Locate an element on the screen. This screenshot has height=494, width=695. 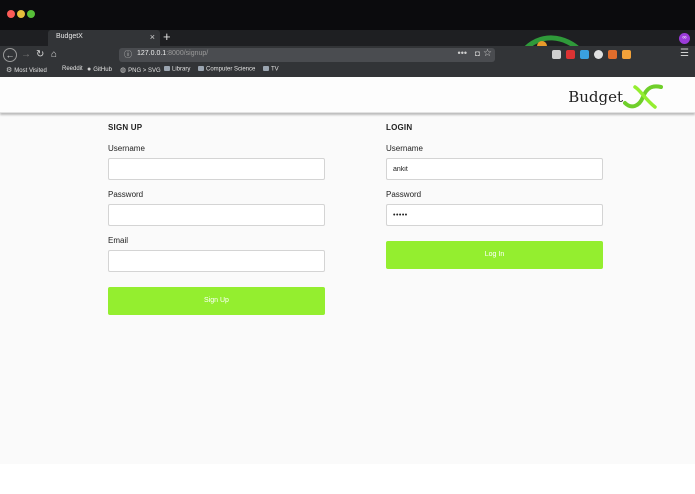
signup-username-input is located at coordinates (216, 169).